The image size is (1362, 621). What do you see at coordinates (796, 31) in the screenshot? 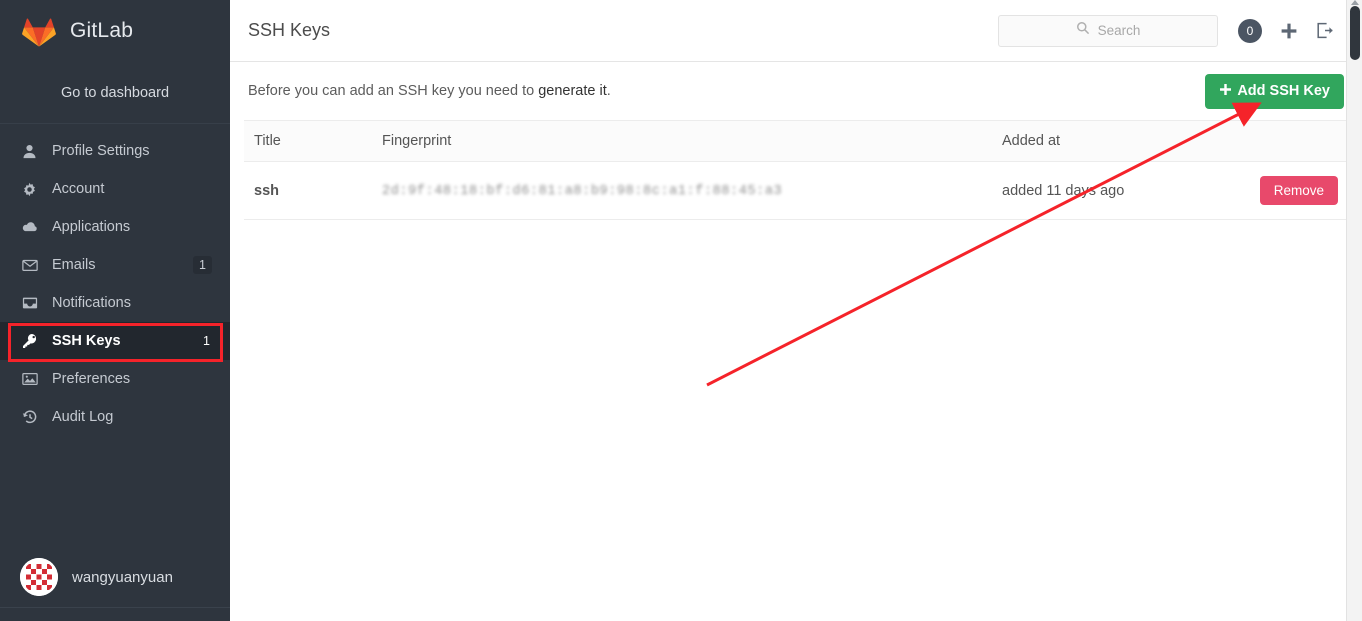
I see `top-bar: SSH Keys Search 0` at bounding box center [796, 31].